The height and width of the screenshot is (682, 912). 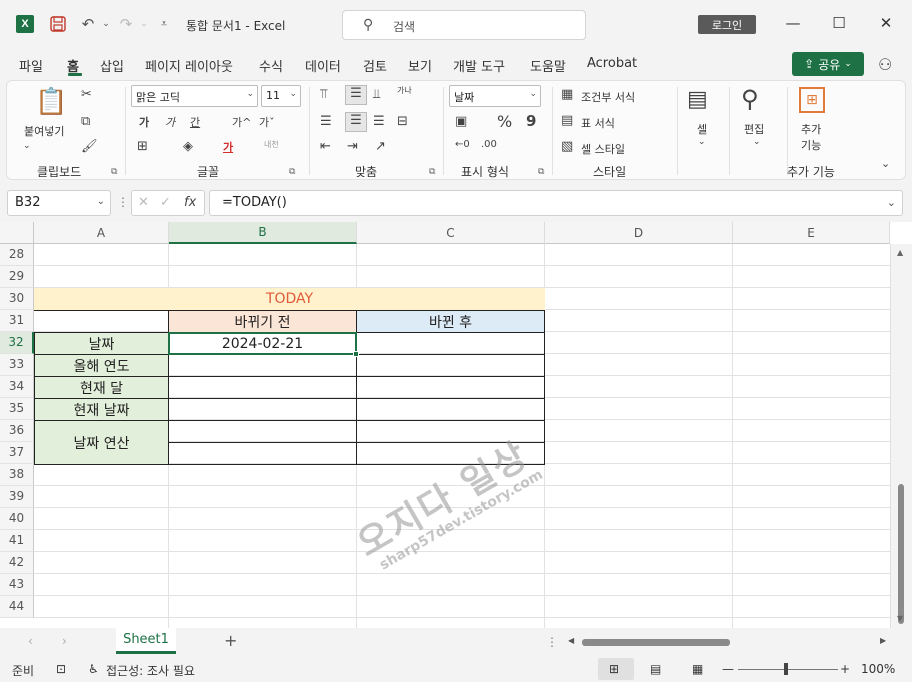 I want to click on label-cell: 날짜 연산, so click(x=101, y=442).